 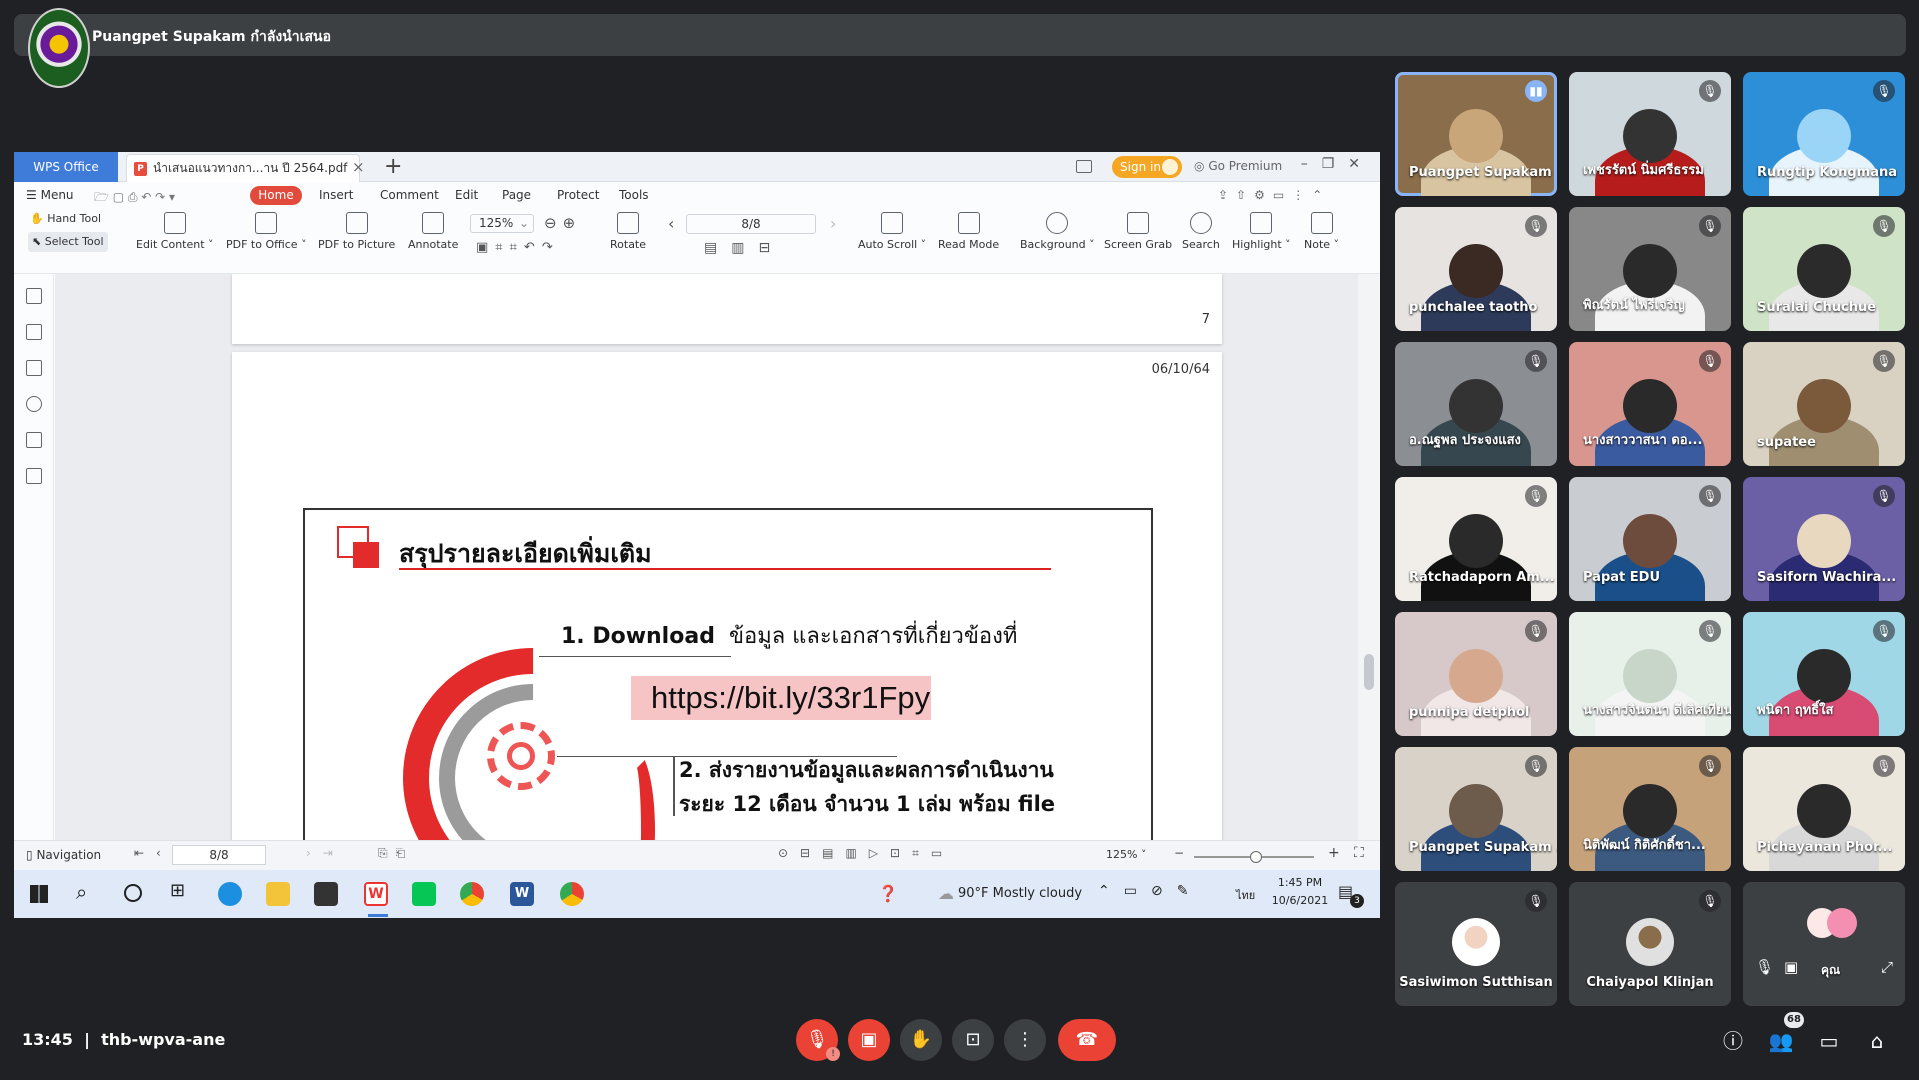 What do you see at coordinates (177, 890) in the screenshot?
I see `task-view-icon: ⊞` at bounding box center [177, 890].